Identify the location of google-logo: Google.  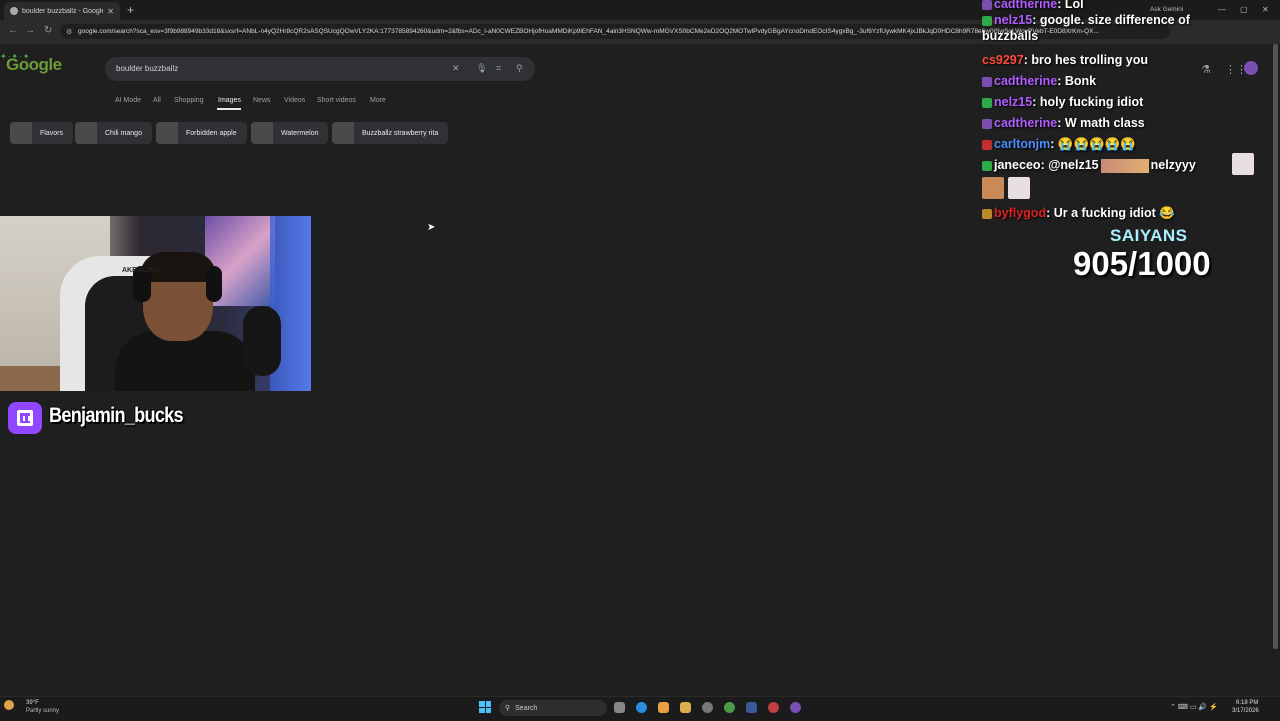
(34, 65).